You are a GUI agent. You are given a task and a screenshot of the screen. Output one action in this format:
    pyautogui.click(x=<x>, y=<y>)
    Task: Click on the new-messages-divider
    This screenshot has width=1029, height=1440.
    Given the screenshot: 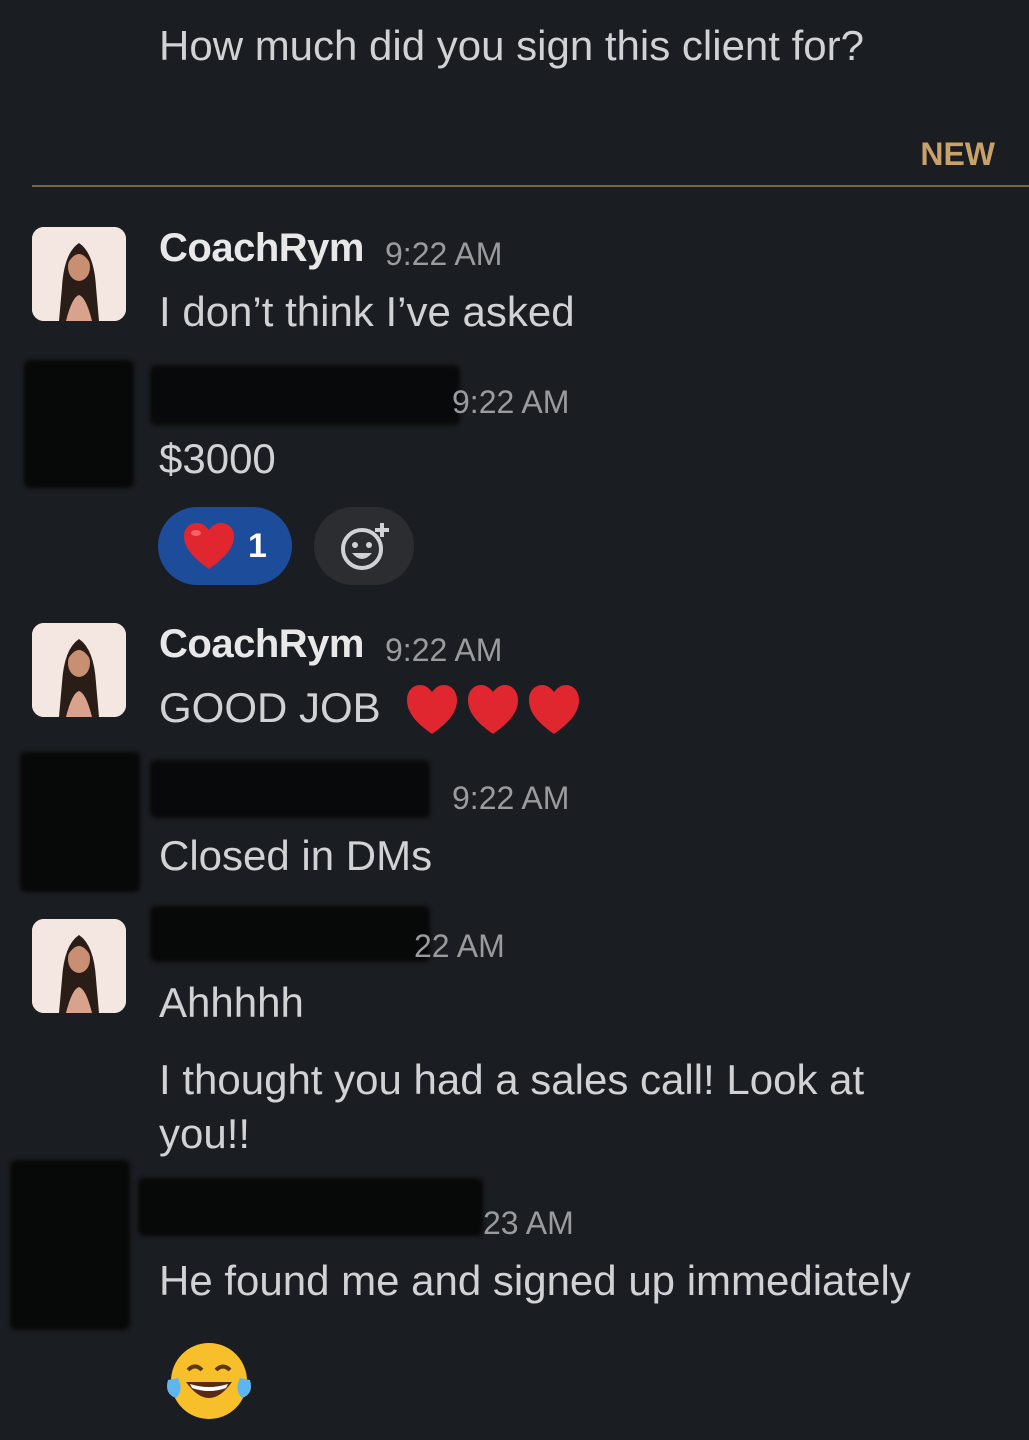 What is the action you would take?
    pyautogui.click(x=530, y=186)
    